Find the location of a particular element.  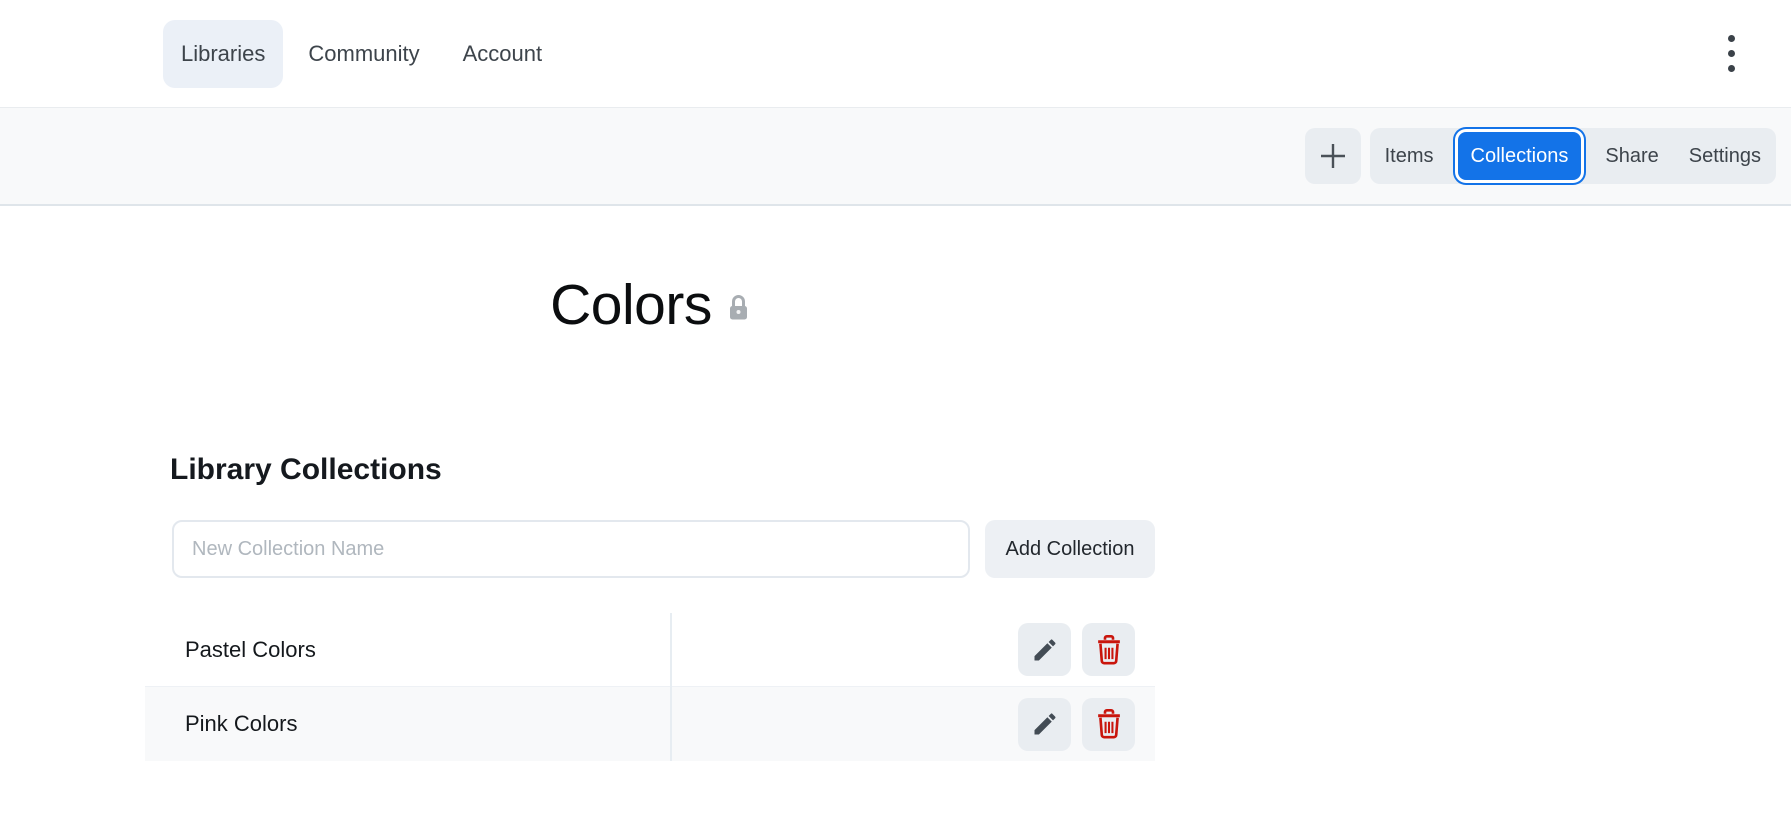

collections-list: Pastel Colors Pink Colors is located at coordinates (650, 687).